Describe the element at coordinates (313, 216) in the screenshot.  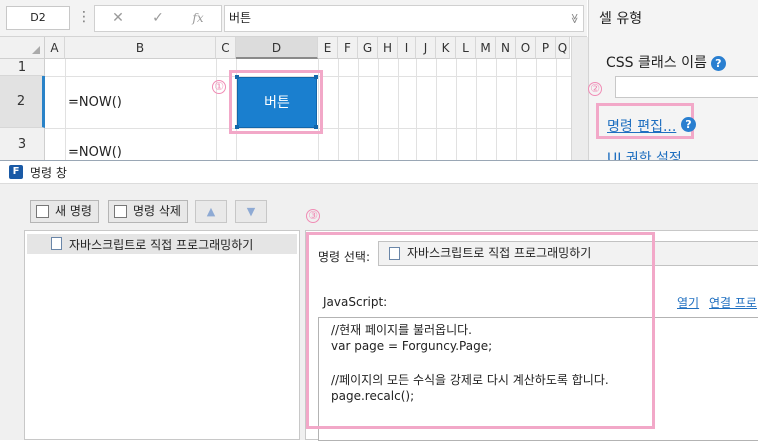
I see `annotation-3: ③` at that location.